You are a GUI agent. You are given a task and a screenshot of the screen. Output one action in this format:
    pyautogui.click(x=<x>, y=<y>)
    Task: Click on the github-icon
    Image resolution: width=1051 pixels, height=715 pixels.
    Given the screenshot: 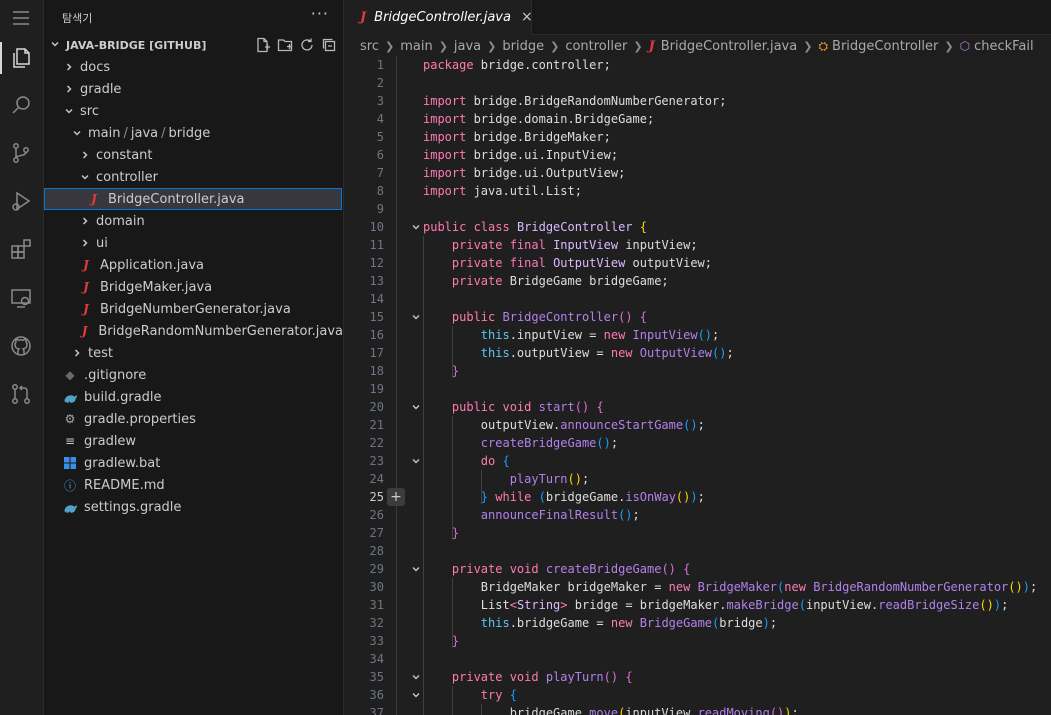 What is the action you would take?
    pyautogui.click(x=21, y=346)
    